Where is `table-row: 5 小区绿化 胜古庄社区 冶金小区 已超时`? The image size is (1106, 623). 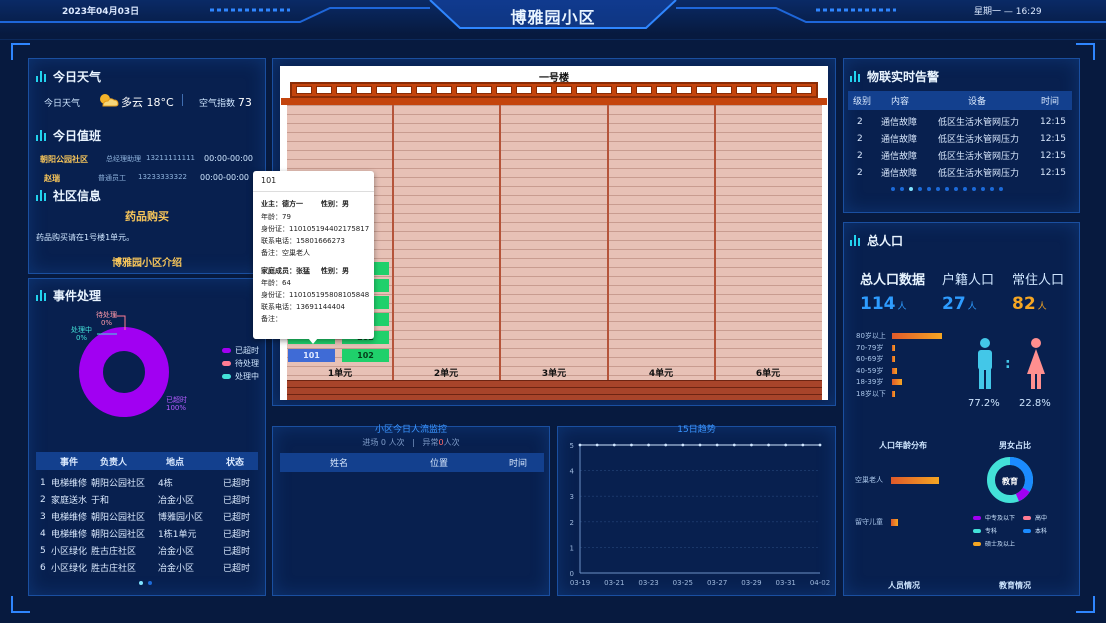 table-row: 5 小区绿化 胜古庄社区 冶金小区 已超时 is located at coordinates (147, 550).